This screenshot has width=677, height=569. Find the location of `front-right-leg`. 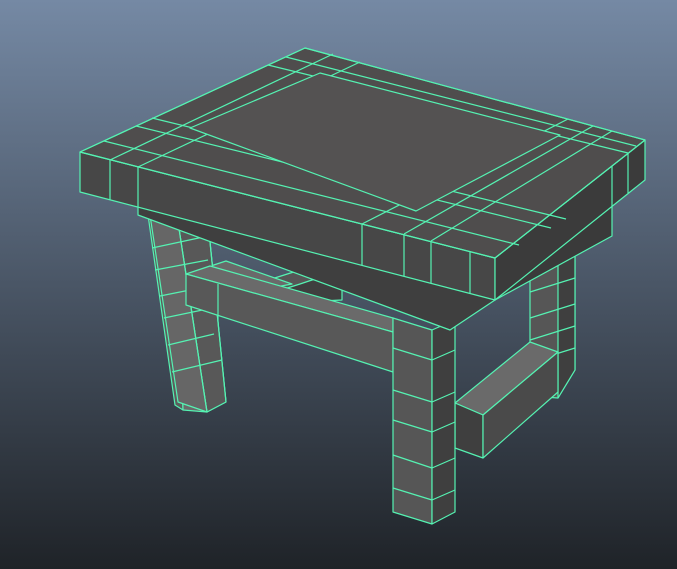

front-right-leg is located at coordinates (424, 421).